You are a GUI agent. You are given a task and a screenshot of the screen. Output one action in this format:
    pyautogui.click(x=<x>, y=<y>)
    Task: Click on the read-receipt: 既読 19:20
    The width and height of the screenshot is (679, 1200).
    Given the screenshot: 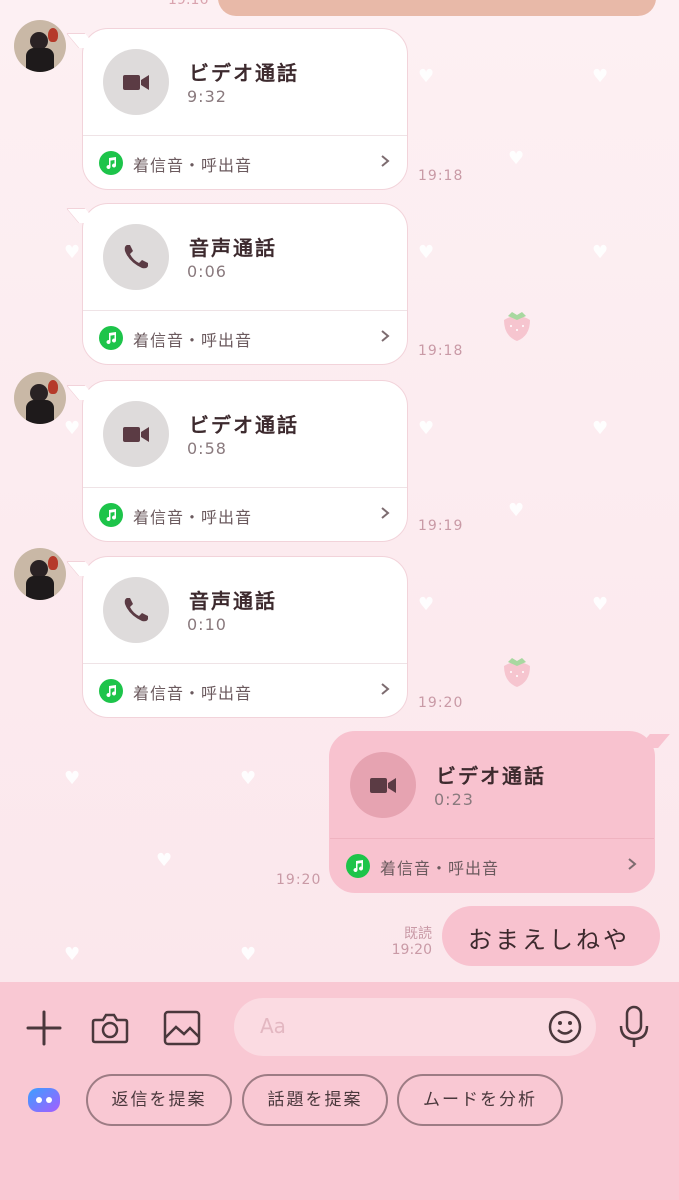 What is the action you would take?
    pyautogui.click(x=406, y=942)
    